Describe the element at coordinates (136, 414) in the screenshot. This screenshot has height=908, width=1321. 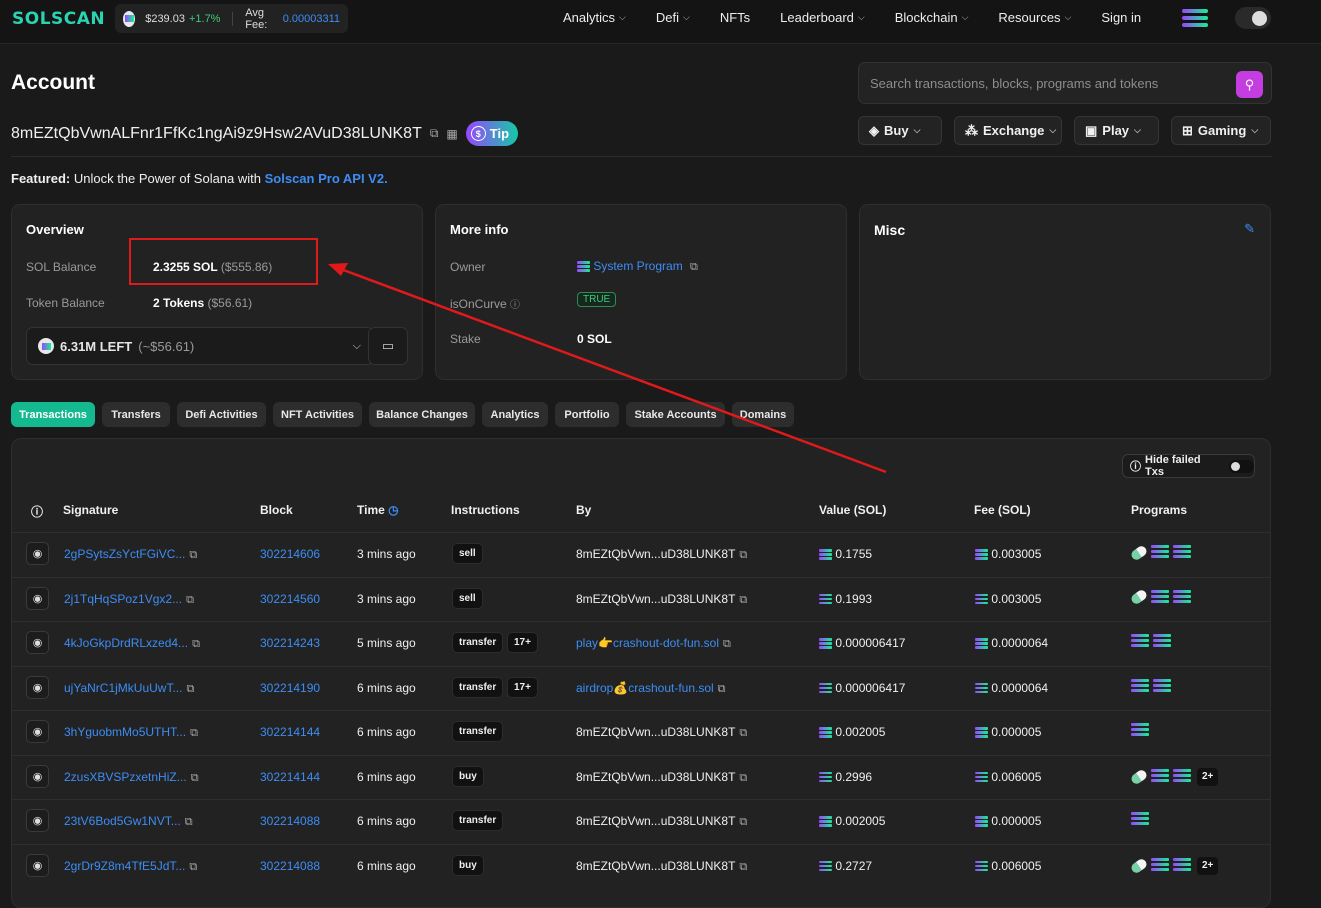
I see `tab-transfers: Transfers` at that location.